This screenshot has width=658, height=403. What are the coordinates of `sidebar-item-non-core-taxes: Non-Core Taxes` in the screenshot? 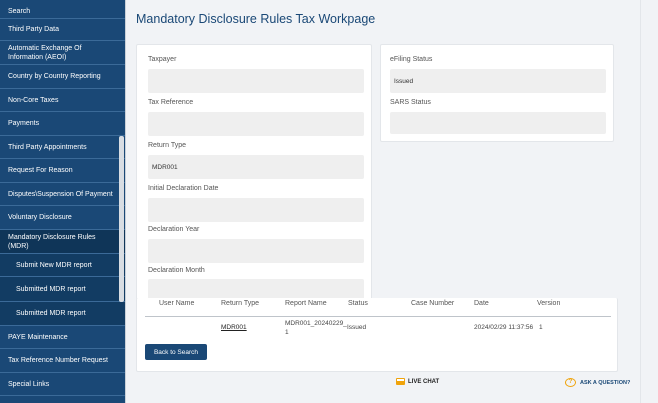 It's located at (62, 100).